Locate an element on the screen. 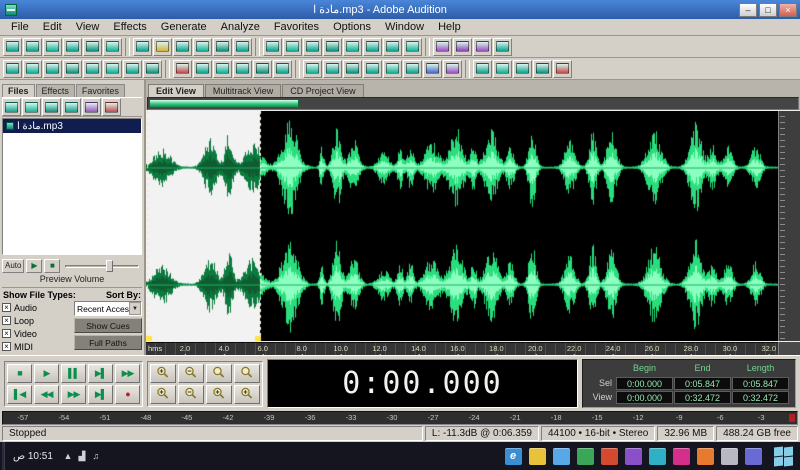  rewind-button: ◀◀ is located at coordinates (46, 394).